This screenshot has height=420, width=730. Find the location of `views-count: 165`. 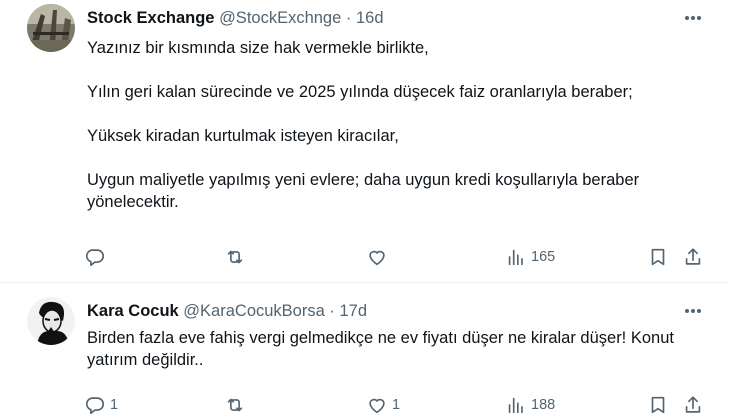

views-count: 165 is located at coordinates (543, 257).